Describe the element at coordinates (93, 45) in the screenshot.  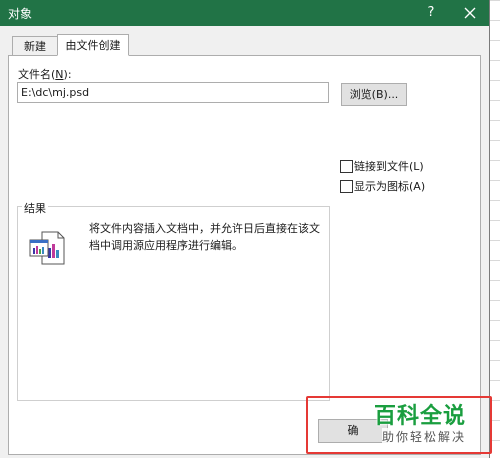
I see `tab-create-from-file: 由文件创建` at that location.